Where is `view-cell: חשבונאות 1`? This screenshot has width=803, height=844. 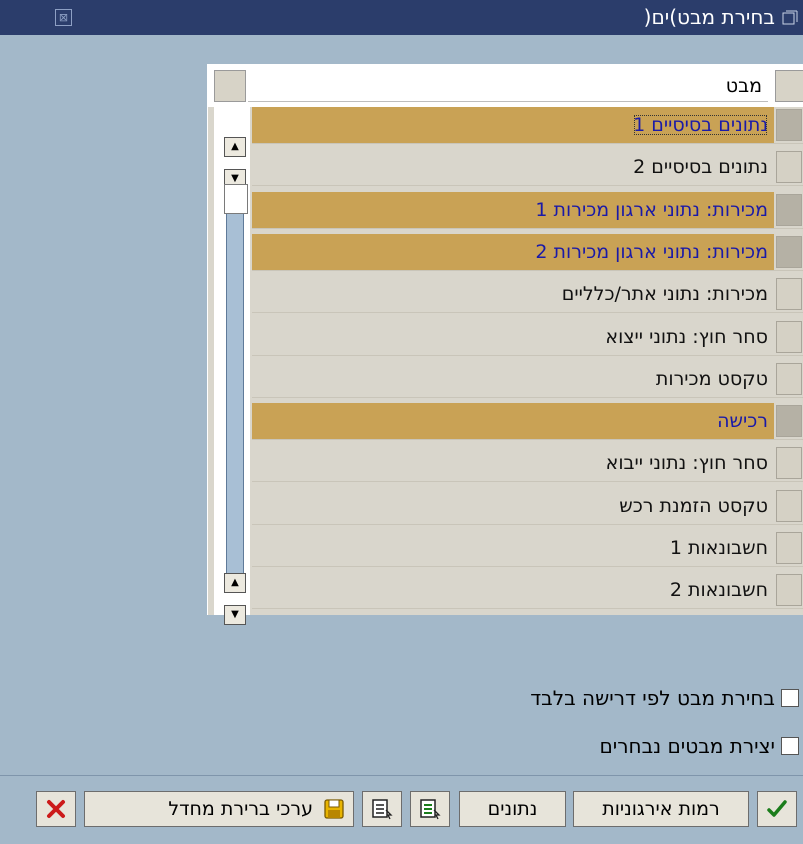
view-cell: חשבונאות 1 is located at coordinates (513, 548).